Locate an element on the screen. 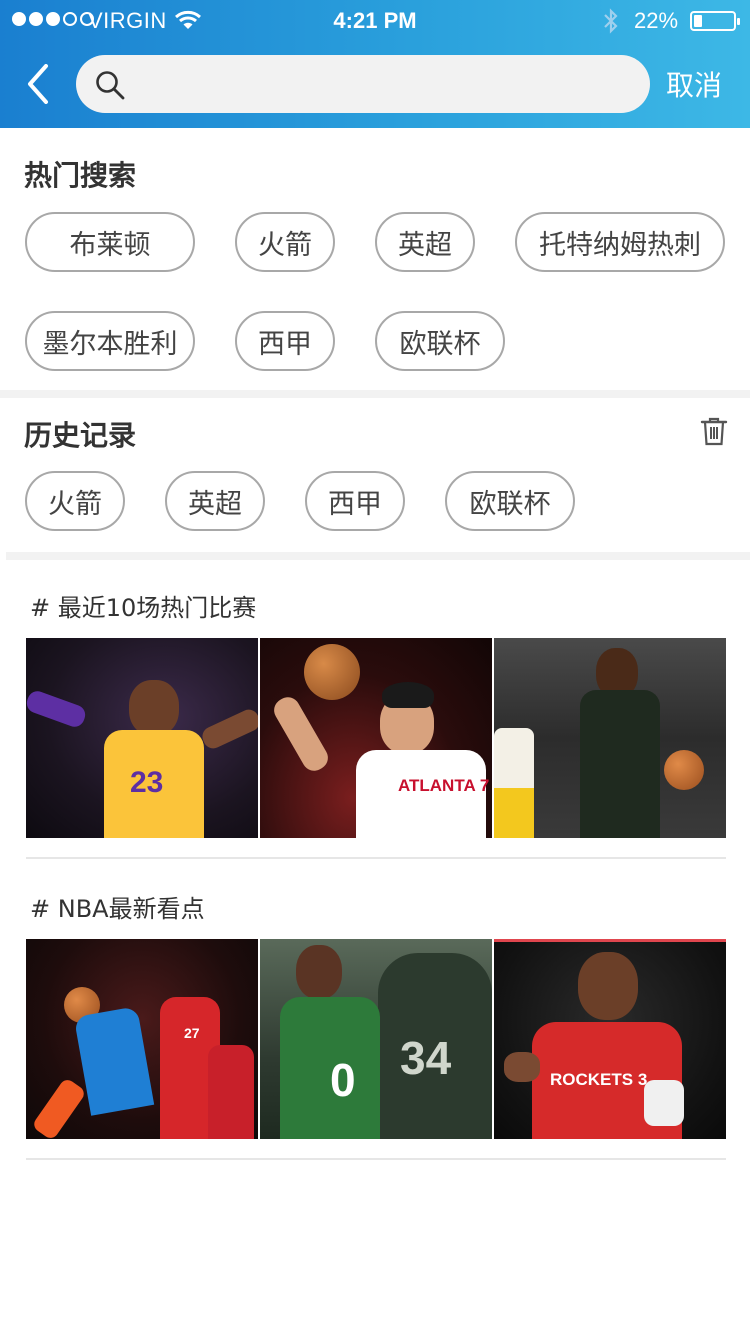 The image size is (750, 1334). back-button is located at coordinates (38, 84).